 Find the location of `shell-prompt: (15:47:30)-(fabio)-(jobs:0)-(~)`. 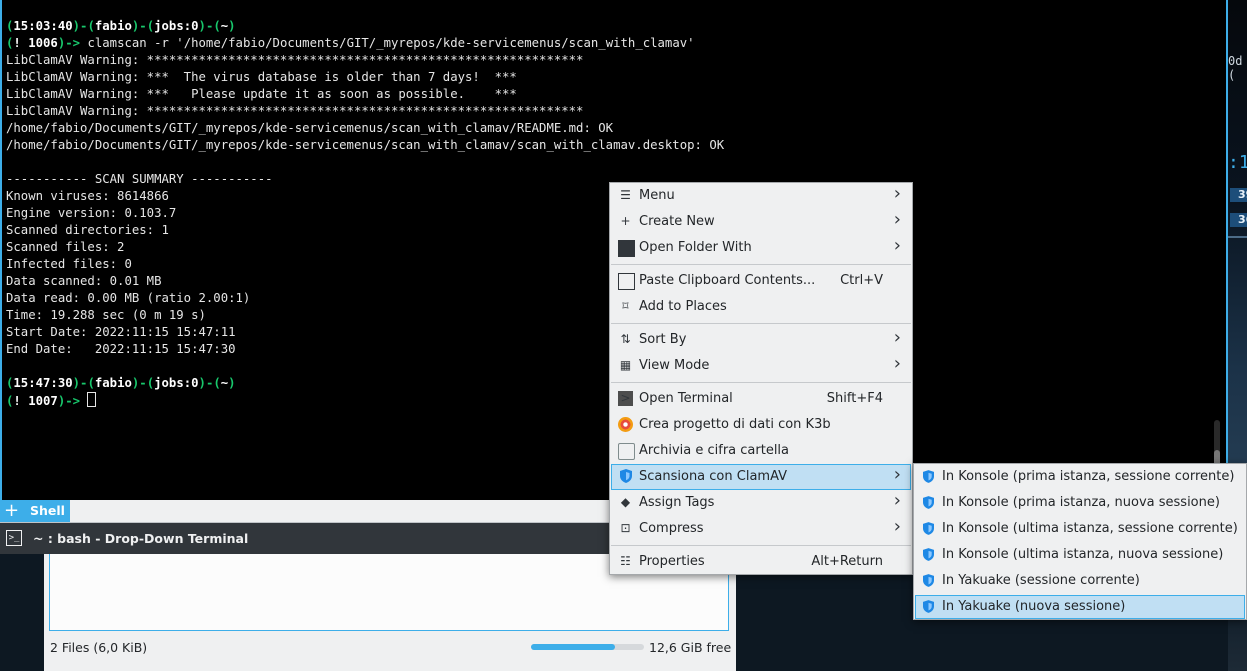

shell-prompt: (15:47:30)-(fabio)-(jobs:0)-(~) is located at coordinates (121, 383).